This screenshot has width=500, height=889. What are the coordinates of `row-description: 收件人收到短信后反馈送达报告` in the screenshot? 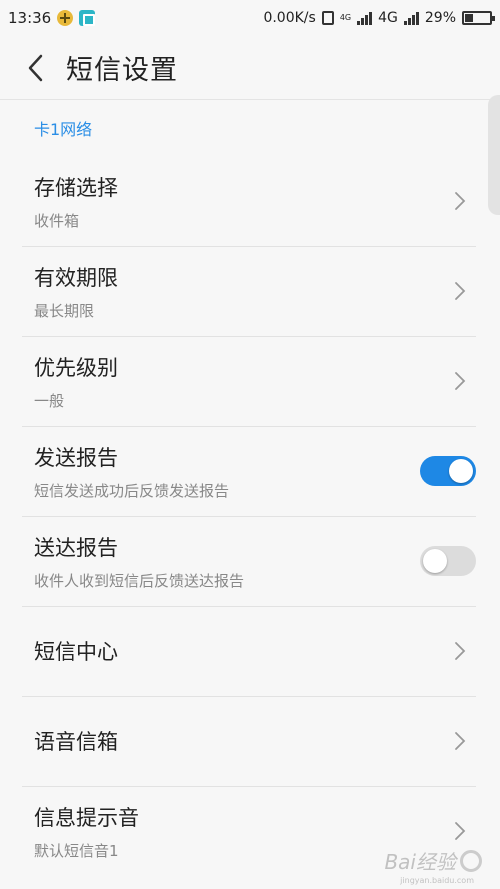 It's located at (139, 580).